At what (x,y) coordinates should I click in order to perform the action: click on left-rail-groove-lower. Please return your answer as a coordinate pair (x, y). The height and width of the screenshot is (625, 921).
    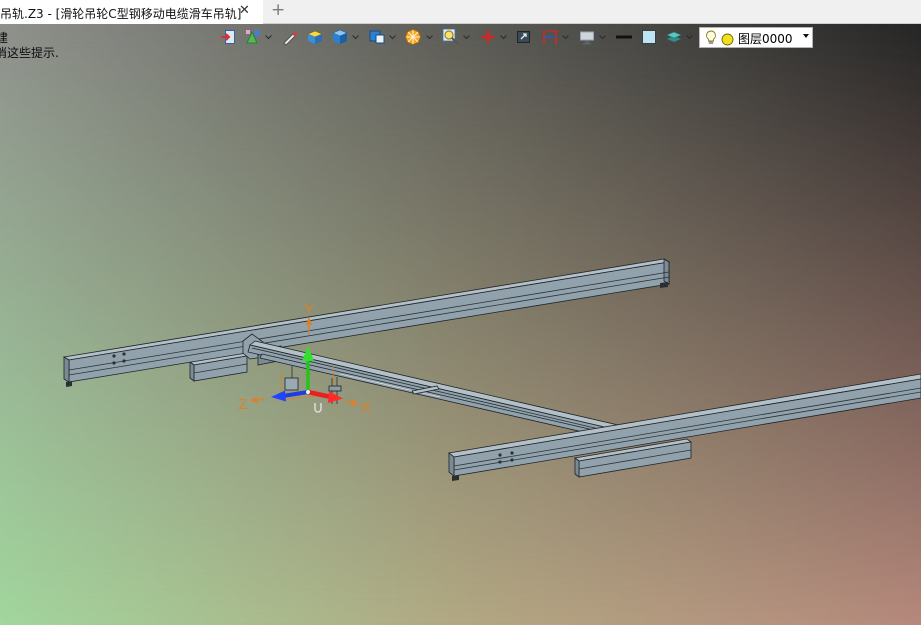
    Looking at the image, I should click on (369, 326).